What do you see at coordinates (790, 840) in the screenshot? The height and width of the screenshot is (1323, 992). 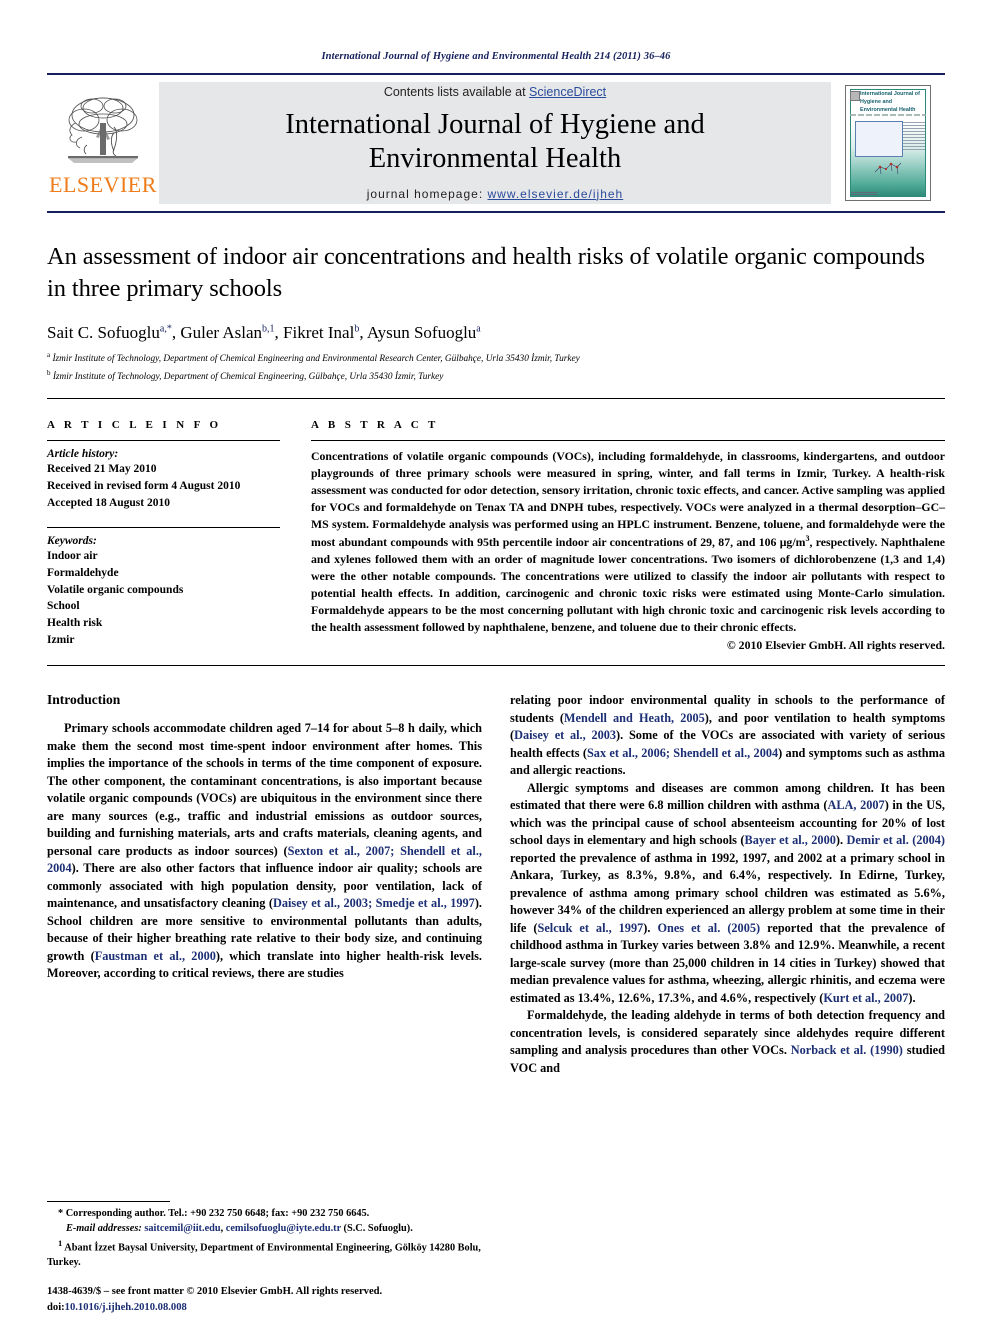 I see `citation-link: Bayer et al., 2000` at bounding box center [790, 840].